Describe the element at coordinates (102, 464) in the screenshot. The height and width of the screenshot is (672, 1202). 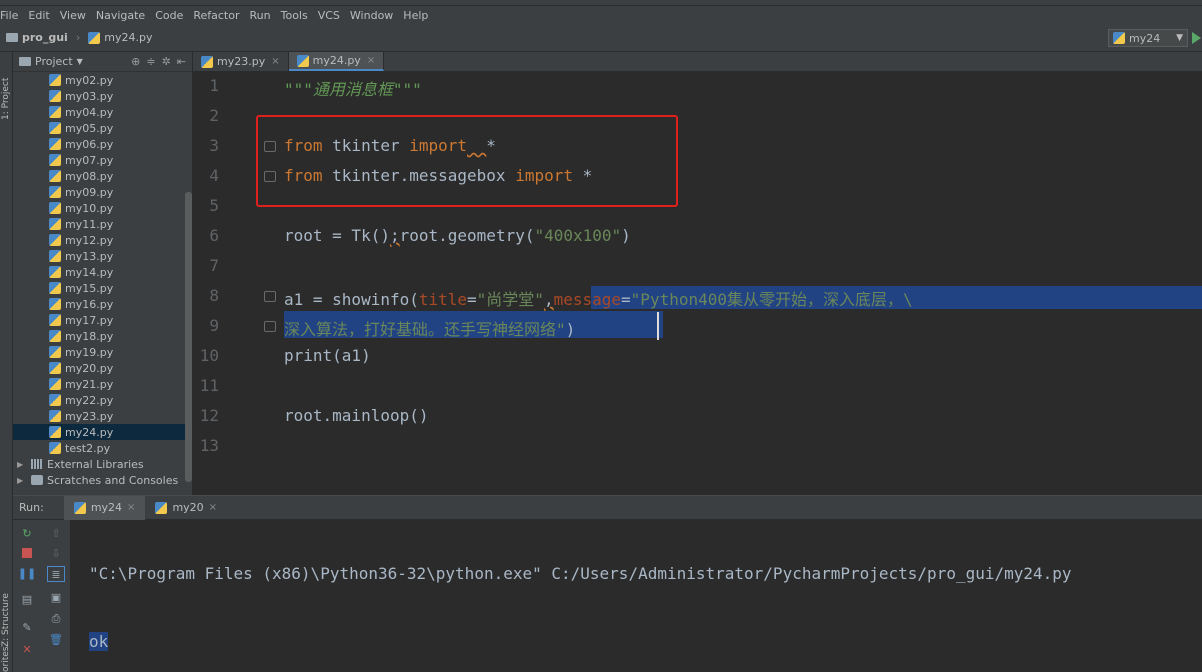
I see `project-tree-group: ▶ External Libraries` at that location.